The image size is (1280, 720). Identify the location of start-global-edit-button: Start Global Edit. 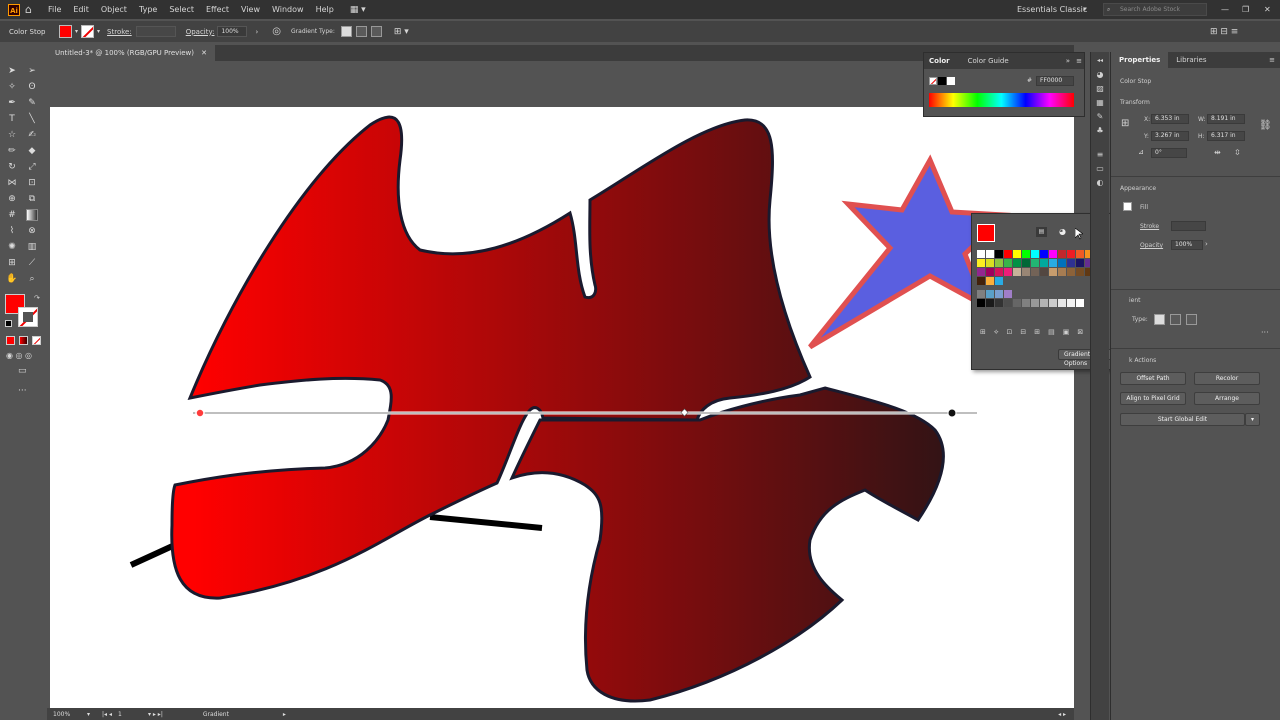
(1182, 419).